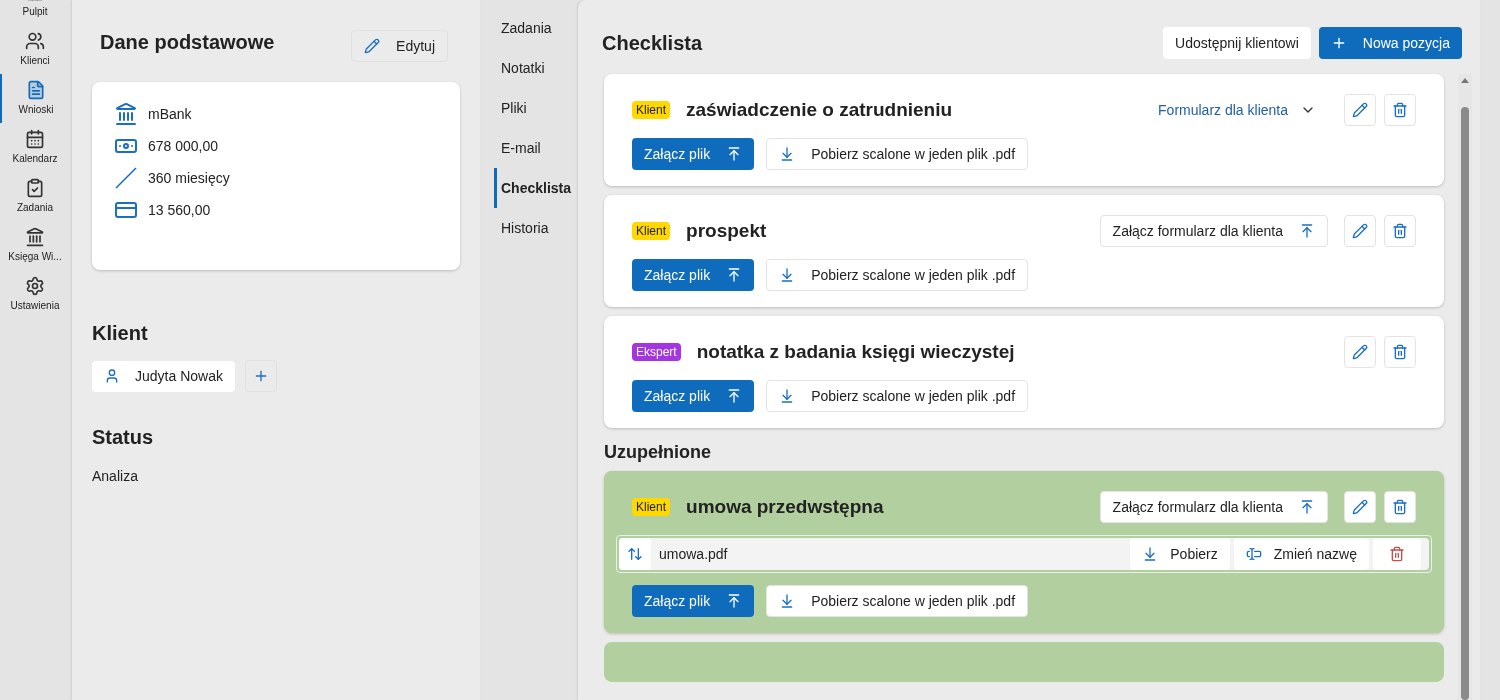  What do you see at coordinates (785, 506) in the screenshot?
I see `item-title: umowa przedwstępna` at bounding box center [785, 506].